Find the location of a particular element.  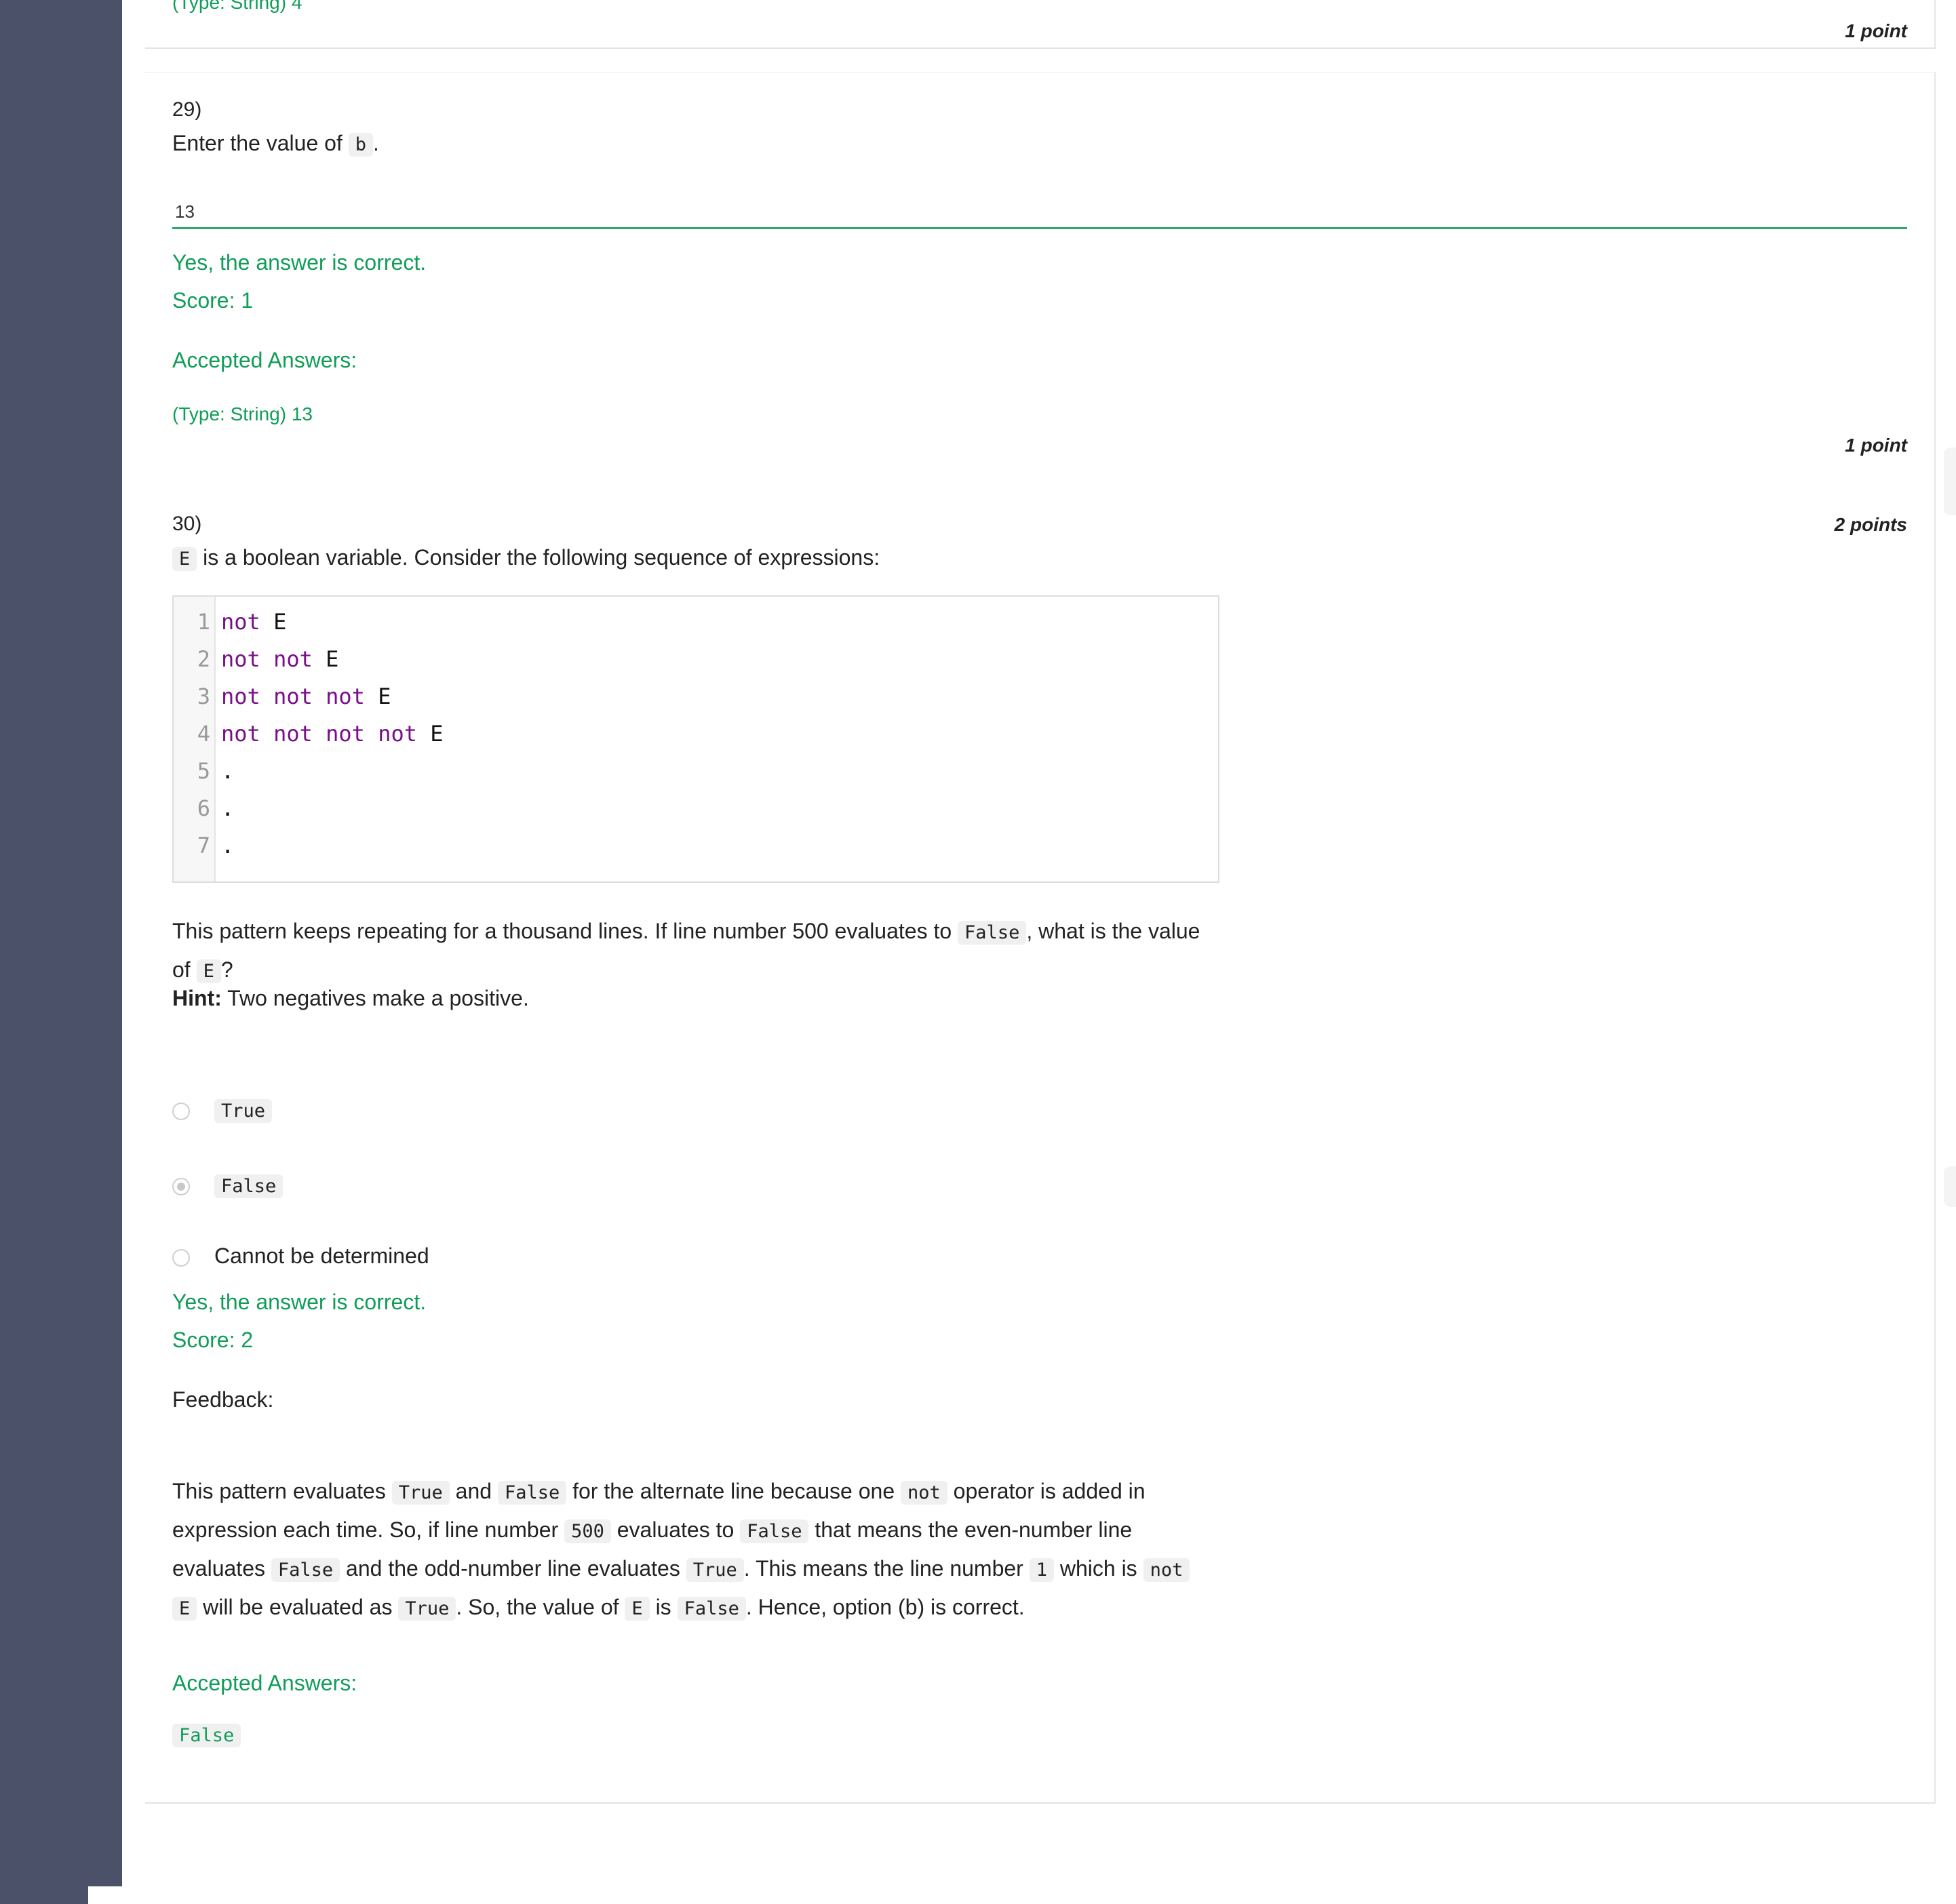

option-text: False is located at coordinates (249, 1186).